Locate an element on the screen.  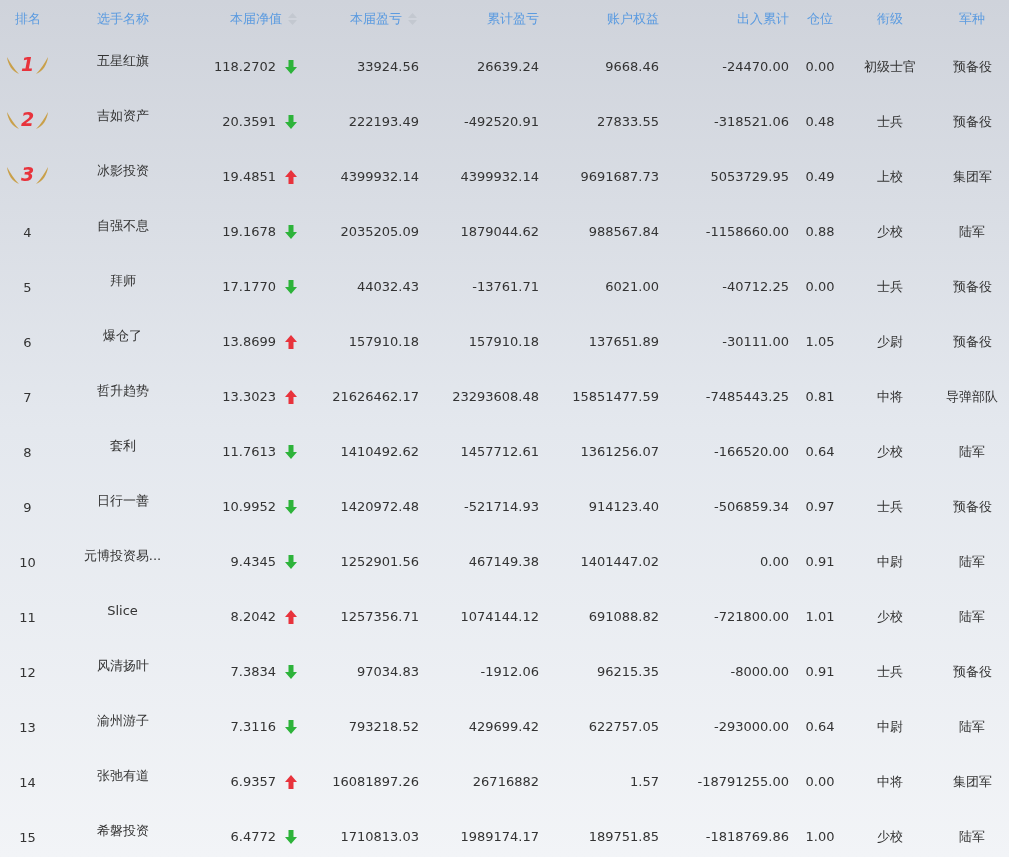
column-header: 累计盈亏 is located at coordinates (513, 18).